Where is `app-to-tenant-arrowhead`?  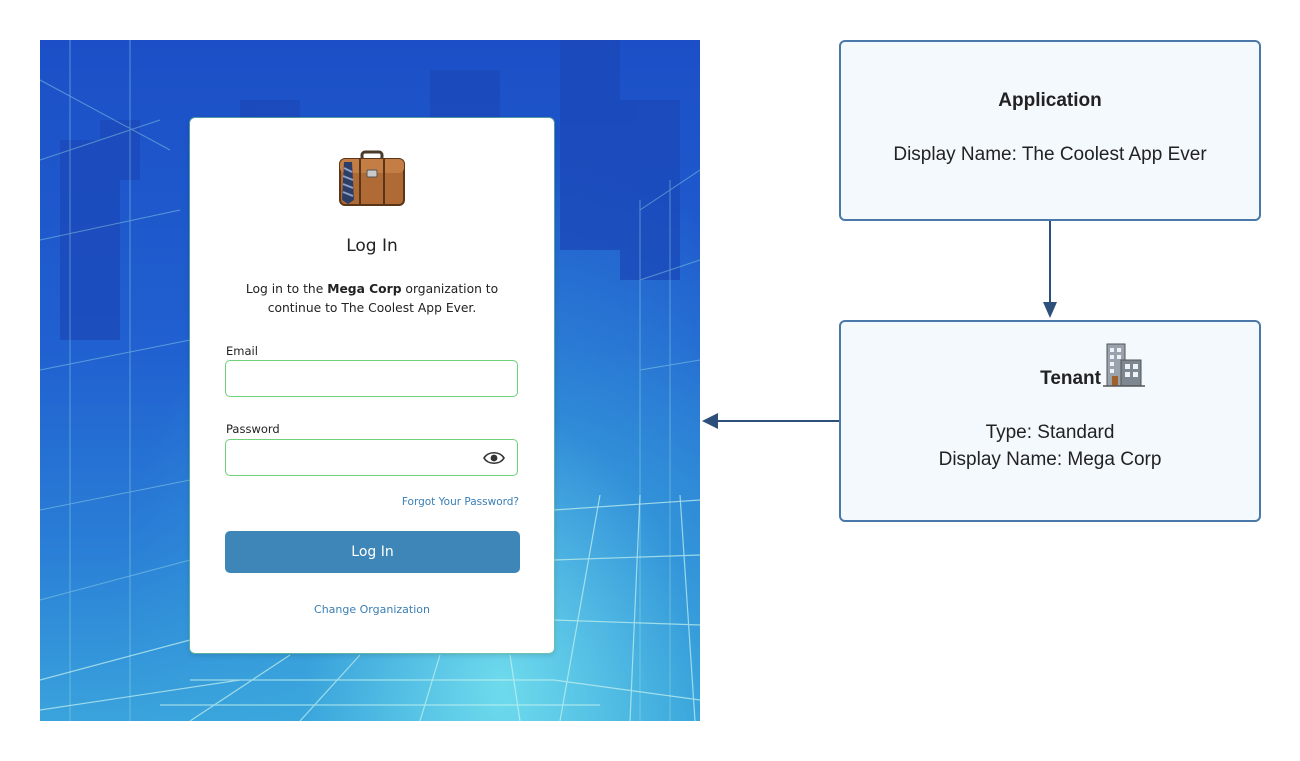
app-to-tenant-arrowhead is located at coordinates (1050, 310).